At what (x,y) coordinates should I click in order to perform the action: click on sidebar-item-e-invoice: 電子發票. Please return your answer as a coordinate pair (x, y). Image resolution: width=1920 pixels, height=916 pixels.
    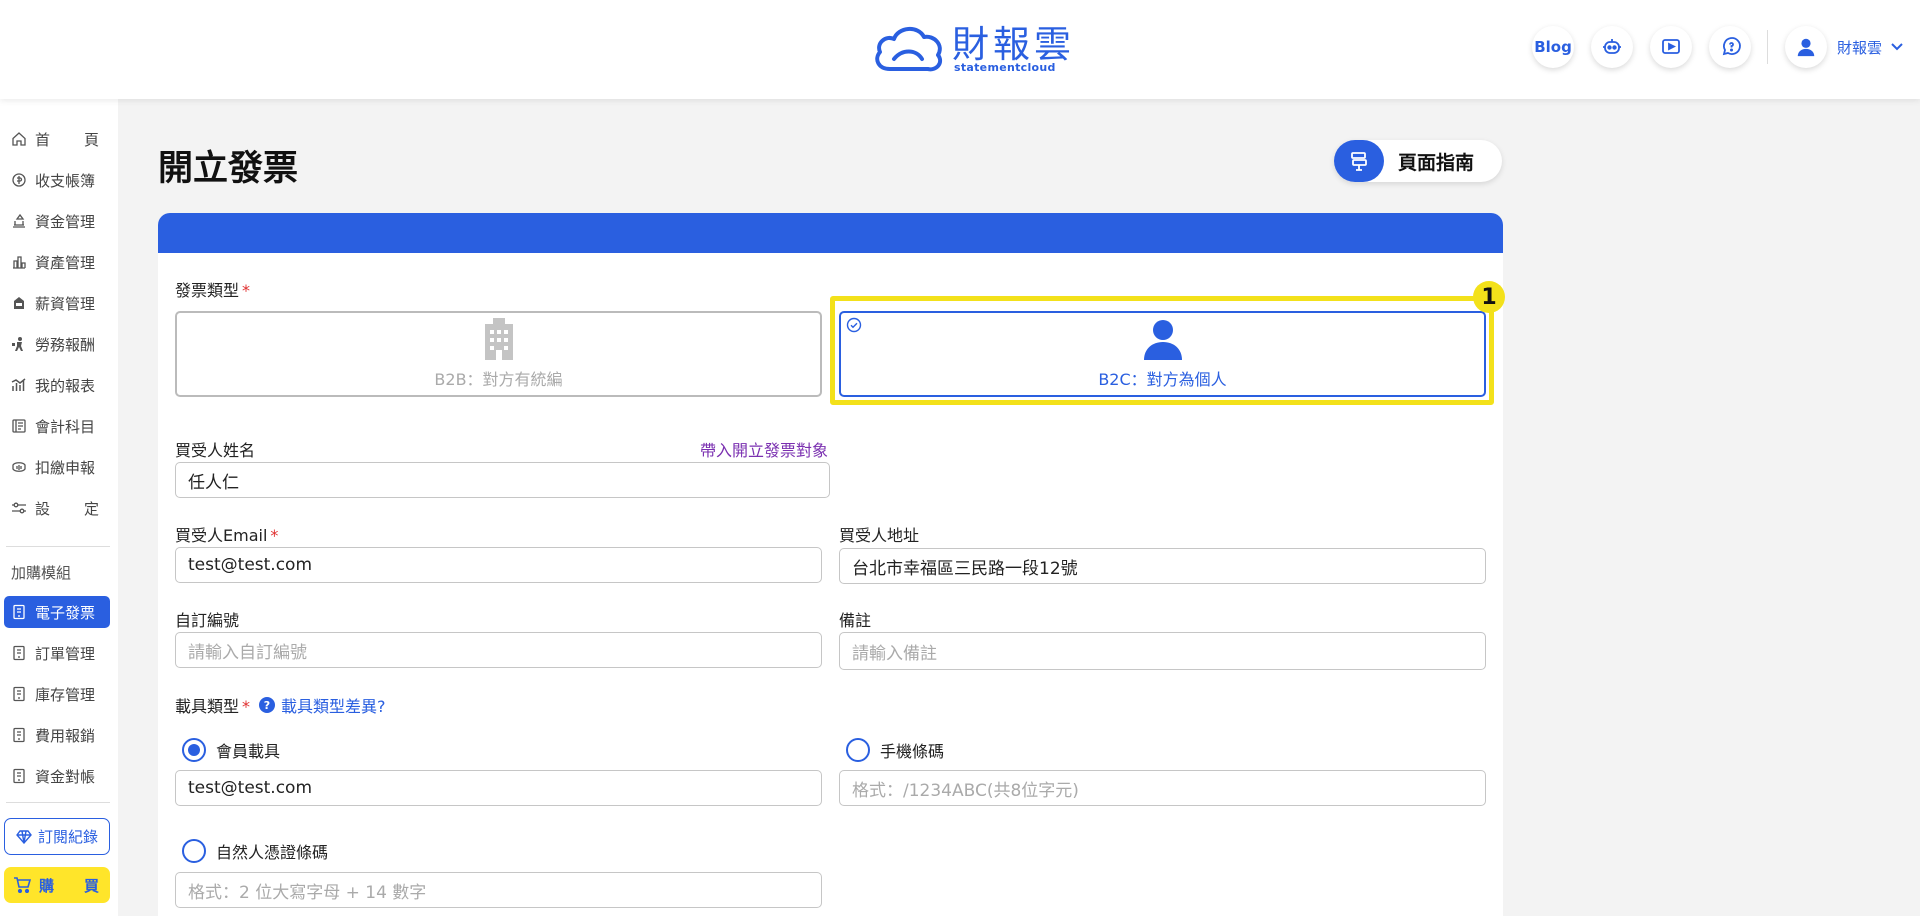
    Looking at the image, I should click on (57, 612).